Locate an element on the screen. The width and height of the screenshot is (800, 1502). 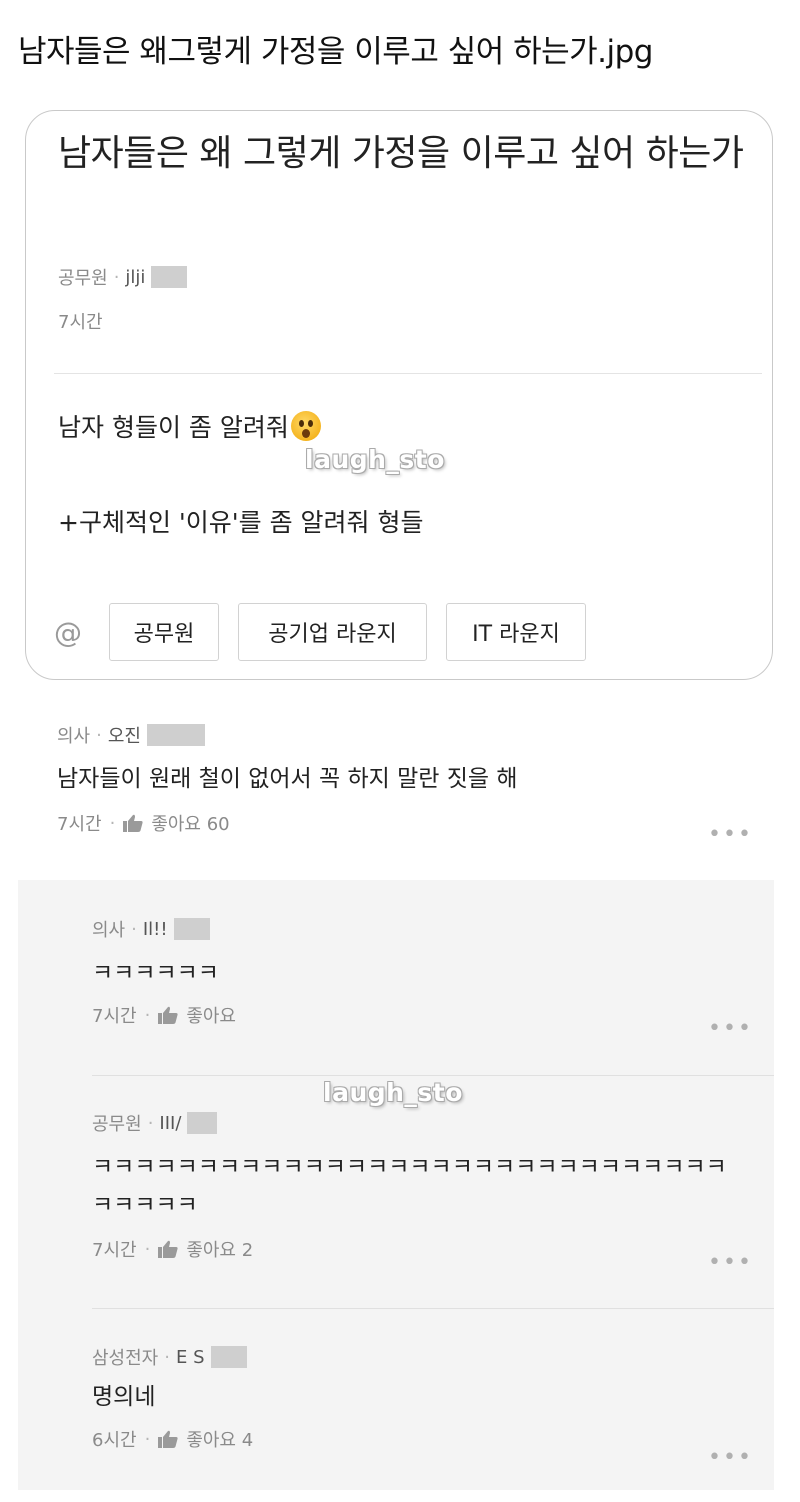
comment-footer: 7시간 · 좋아요 60 is located at coordinates (407, 823).